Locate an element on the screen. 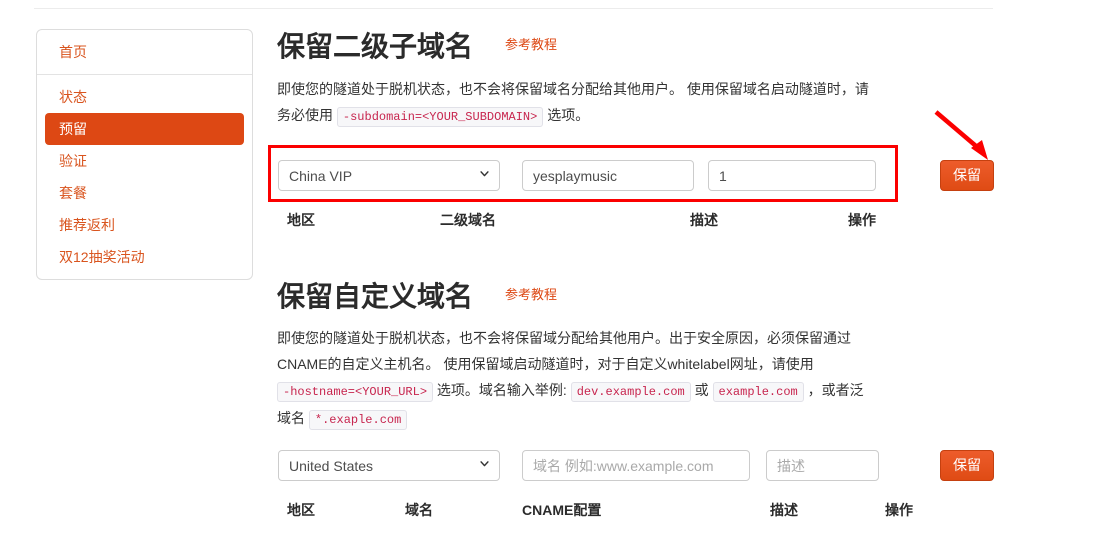 The image size is (1107, 557). desc2-text-2: 选项。域名输入举例: is located at coordinates (502, 390).